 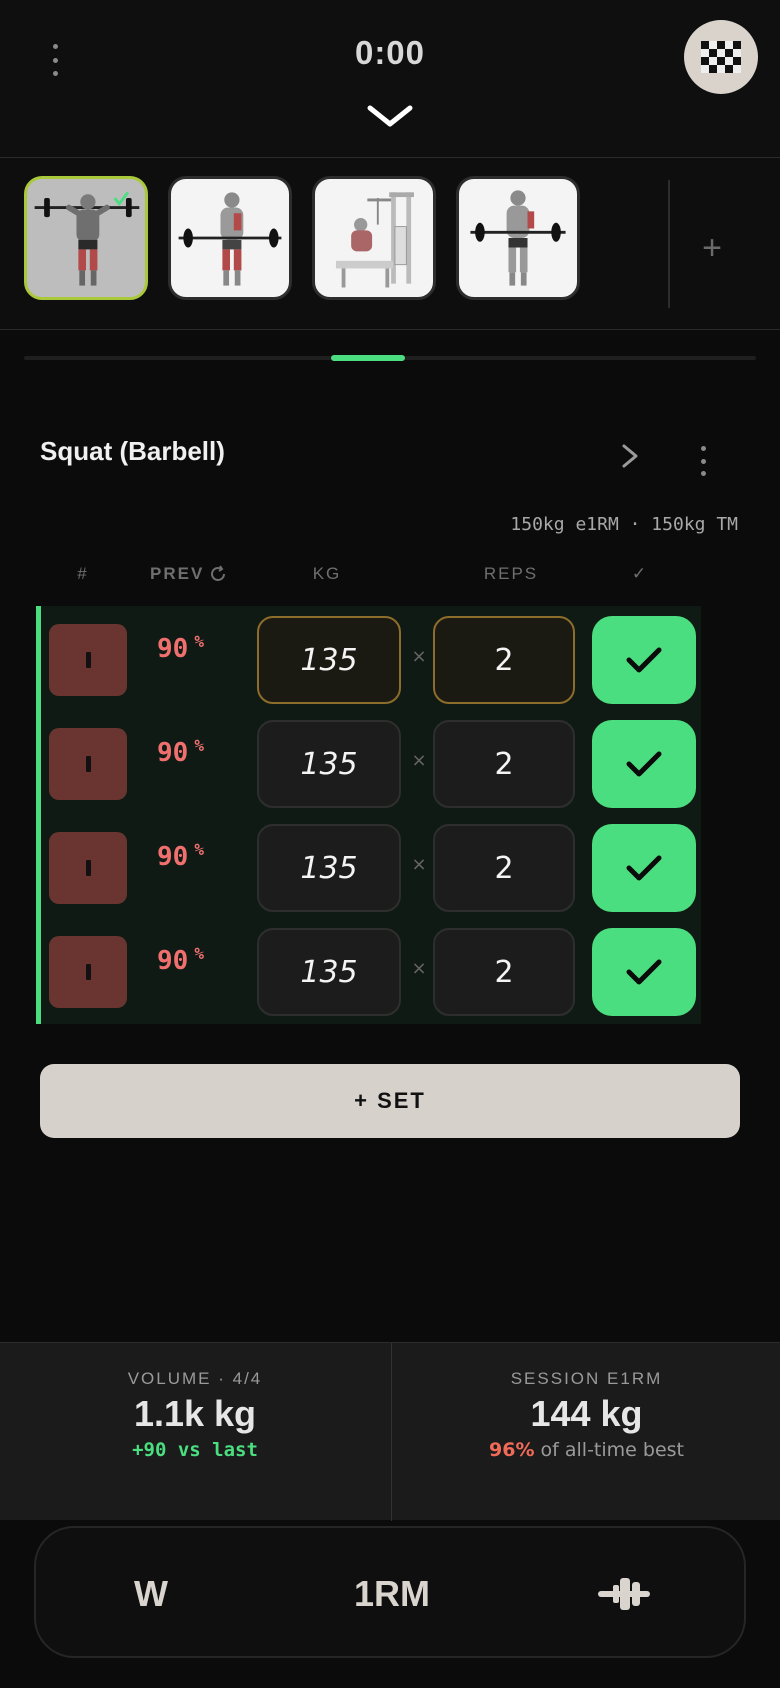 I want to click on chevron-right-icon, so click(x=630, y=456).